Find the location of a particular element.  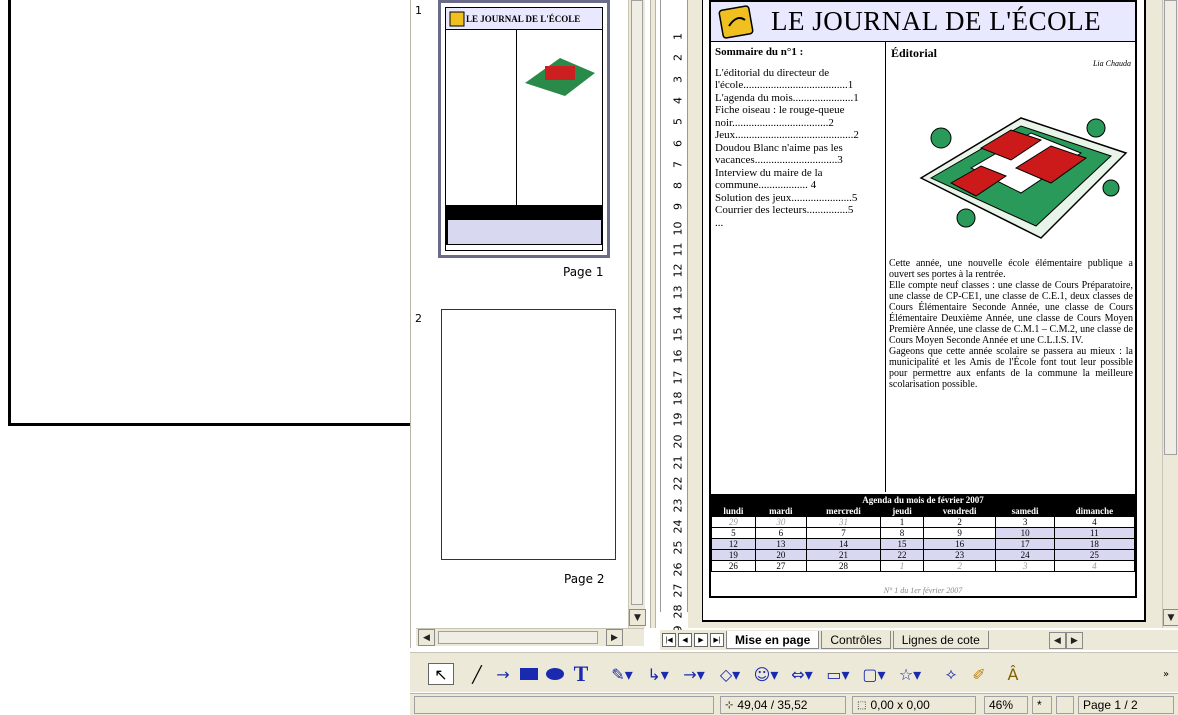

agenda-day-header: lundi is located at coordinates (733, 511).